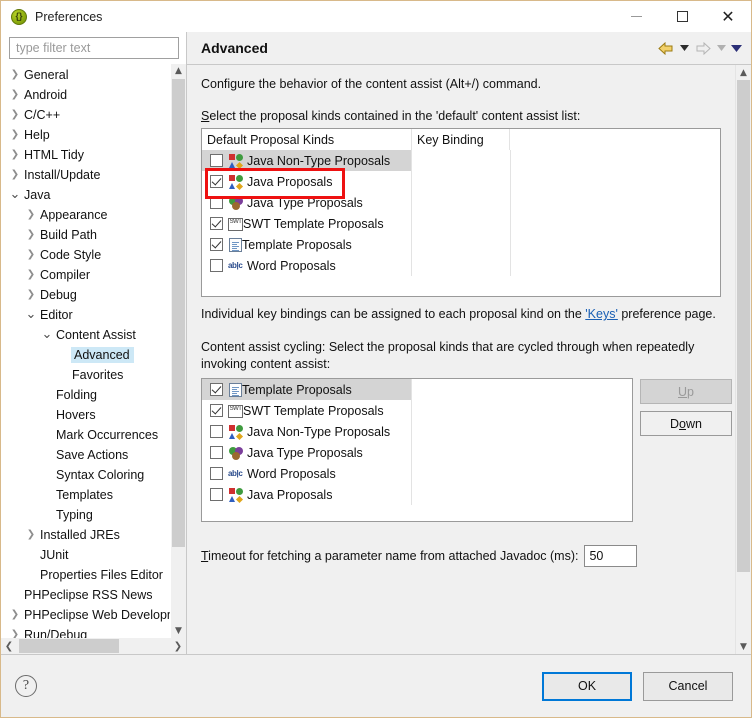 The width and height of the screenshot is (752, 718). I want to click on column-header-default-proposal-kinds: Default Proposal Kinds, so click(307, 139).